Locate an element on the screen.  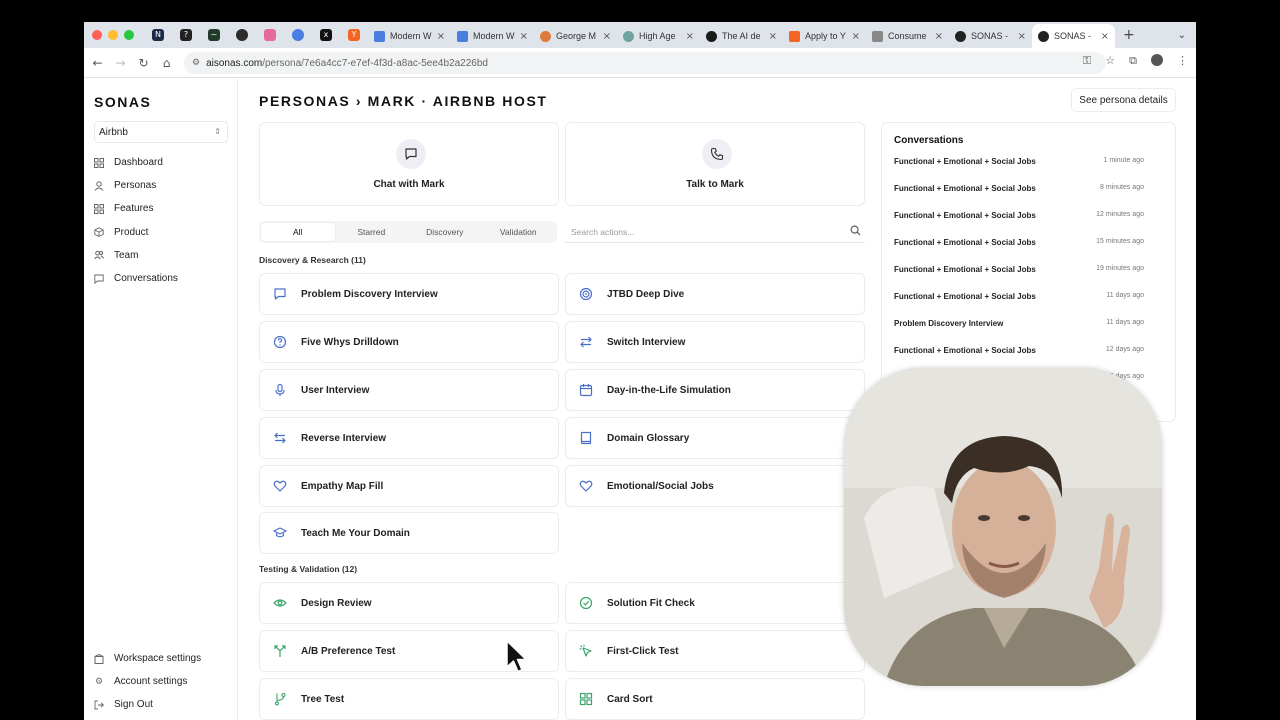
browser-tab: Apply to Y × is located at coordinates (824, 36).